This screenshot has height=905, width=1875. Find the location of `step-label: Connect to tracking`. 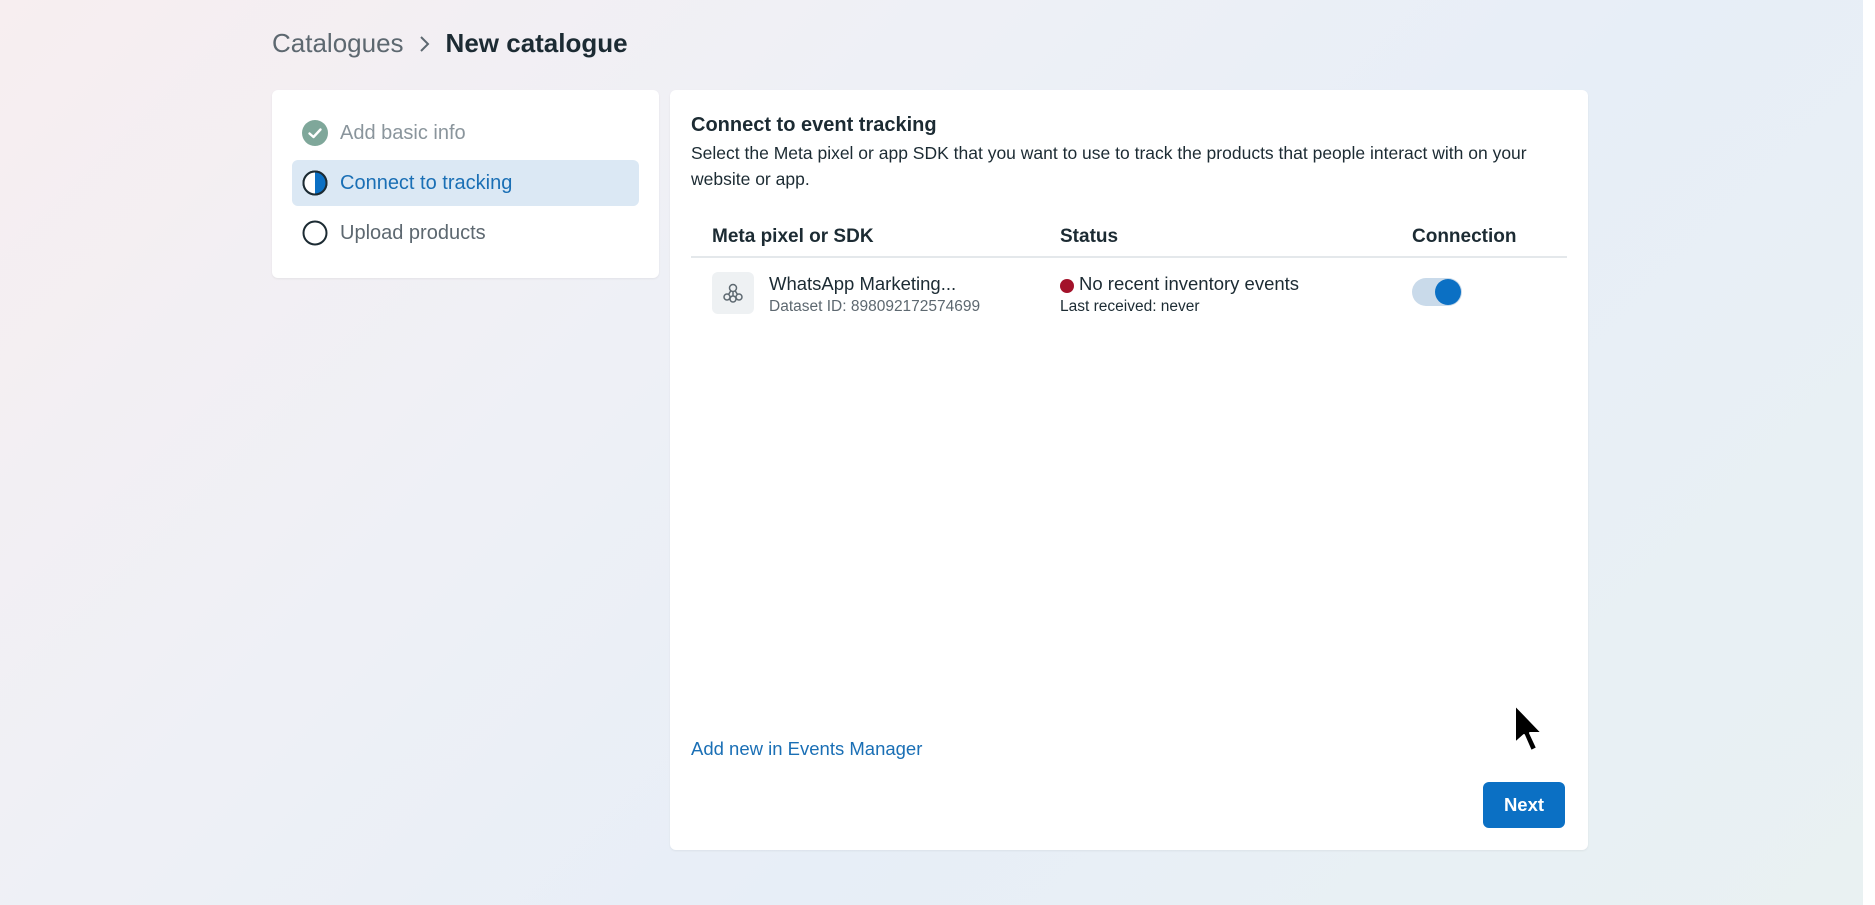

step-label: Connect to tracking is located at coordinates (426, 182).